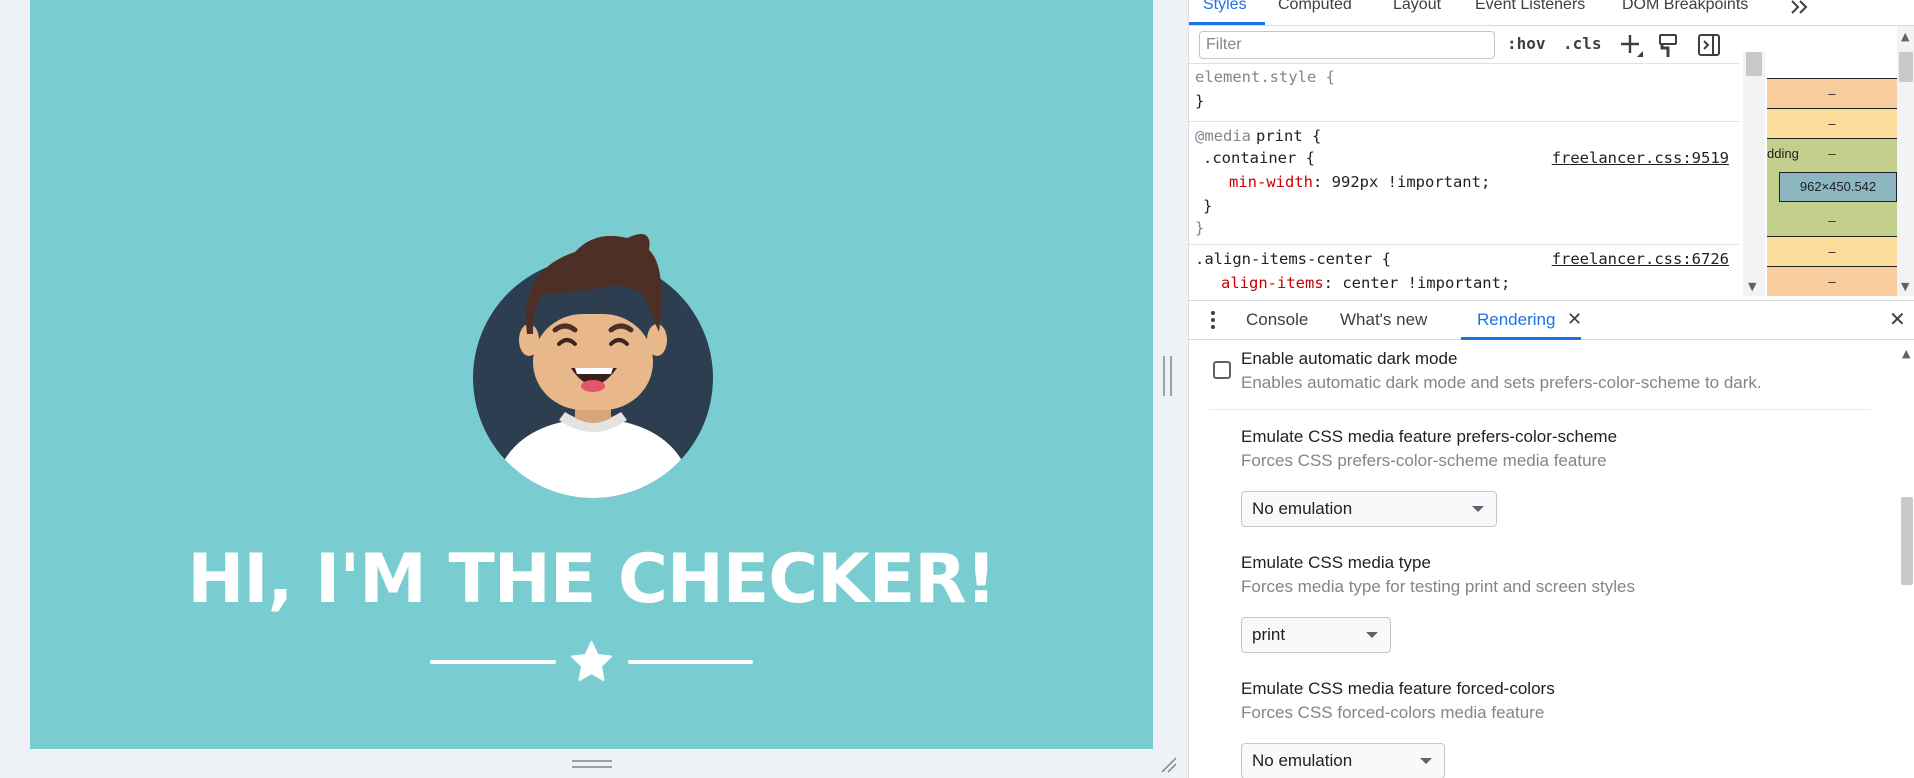 The width and height of the screenshot is (1914, 778). Describe the element at coordinates (1289, 136) in the screenshot. I see `media-query: print {` at that location.